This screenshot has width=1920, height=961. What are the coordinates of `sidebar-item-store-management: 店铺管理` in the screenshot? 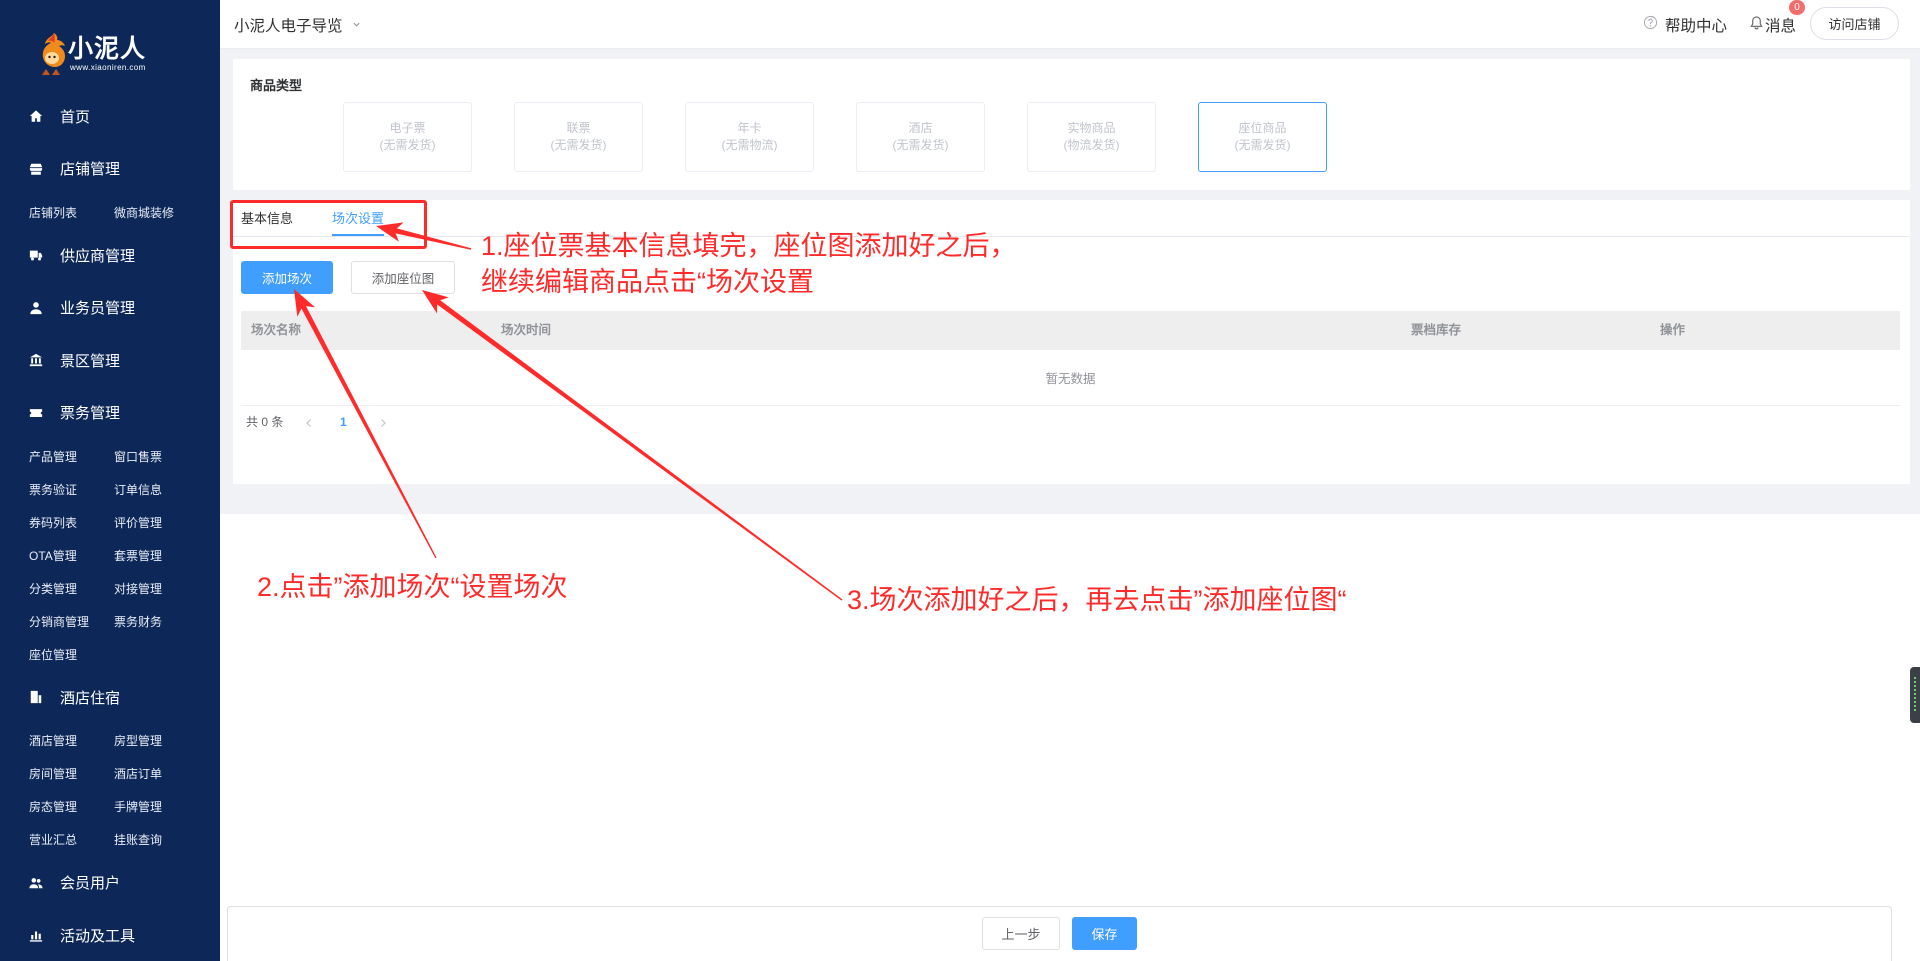 It's located at (110, 168).